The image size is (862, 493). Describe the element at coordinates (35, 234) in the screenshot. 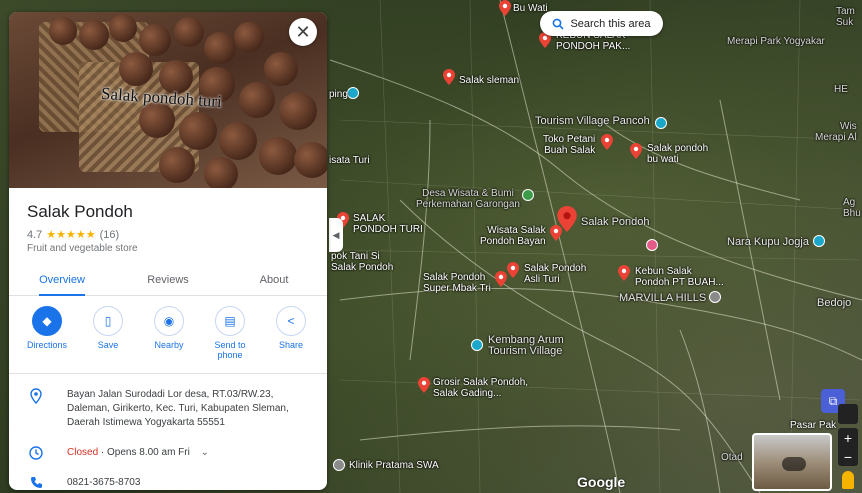

I see `rating-value: 4.7` at that location.